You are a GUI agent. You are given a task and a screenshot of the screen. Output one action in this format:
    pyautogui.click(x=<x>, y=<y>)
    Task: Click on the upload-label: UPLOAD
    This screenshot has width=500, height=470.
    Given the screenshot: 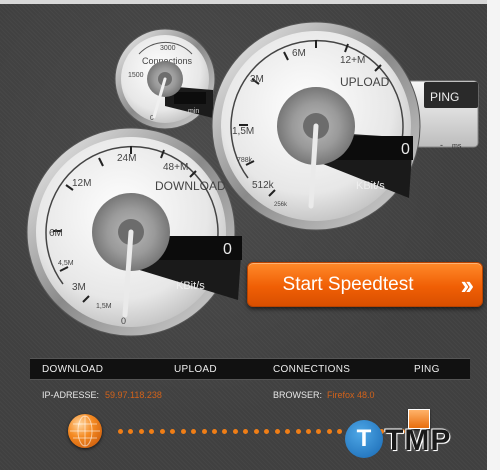 What is the action you would take?
    pyautogui.click(x=365, y=82)
    